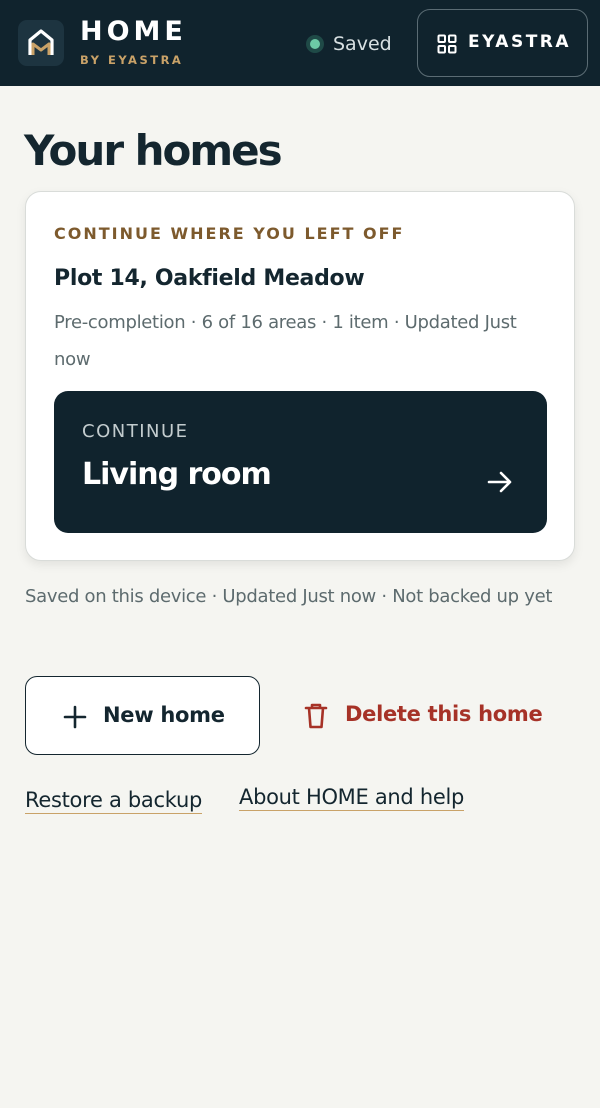  Describe the element at coordinates (133, 31) in the screenshot. I see `brand-title: HOME` at that location.